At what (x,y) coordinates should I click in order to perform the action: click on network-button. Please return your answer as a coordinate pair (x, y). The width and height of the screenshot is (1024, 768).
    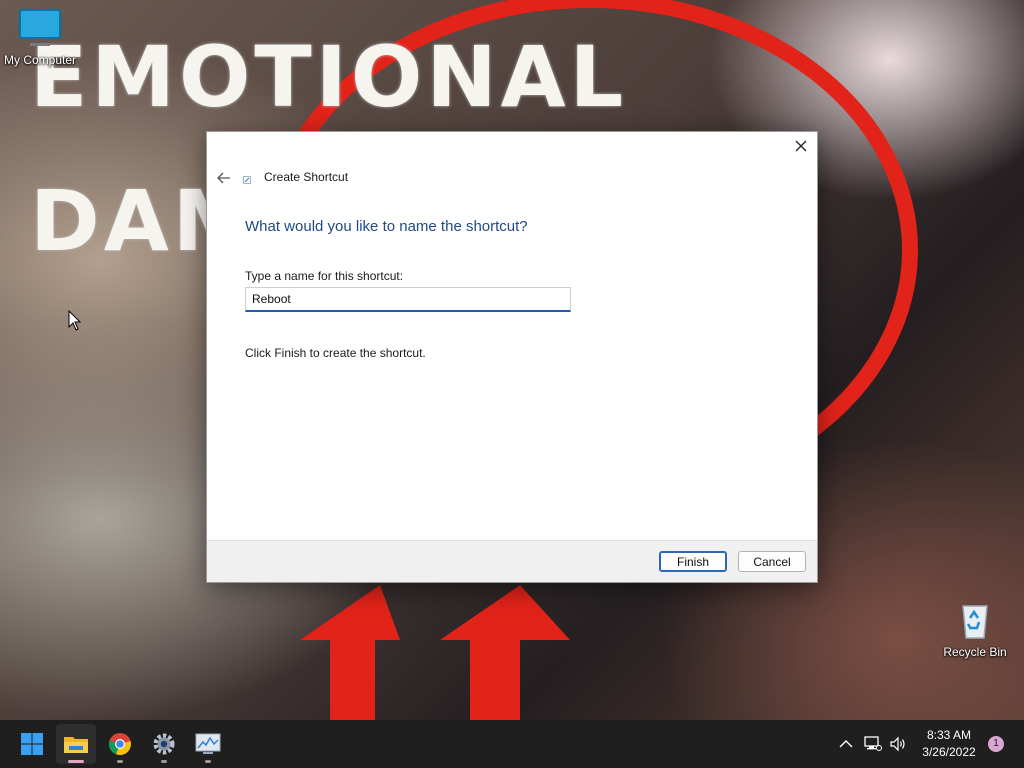
    Looking at the image, I should click on (873, 744).